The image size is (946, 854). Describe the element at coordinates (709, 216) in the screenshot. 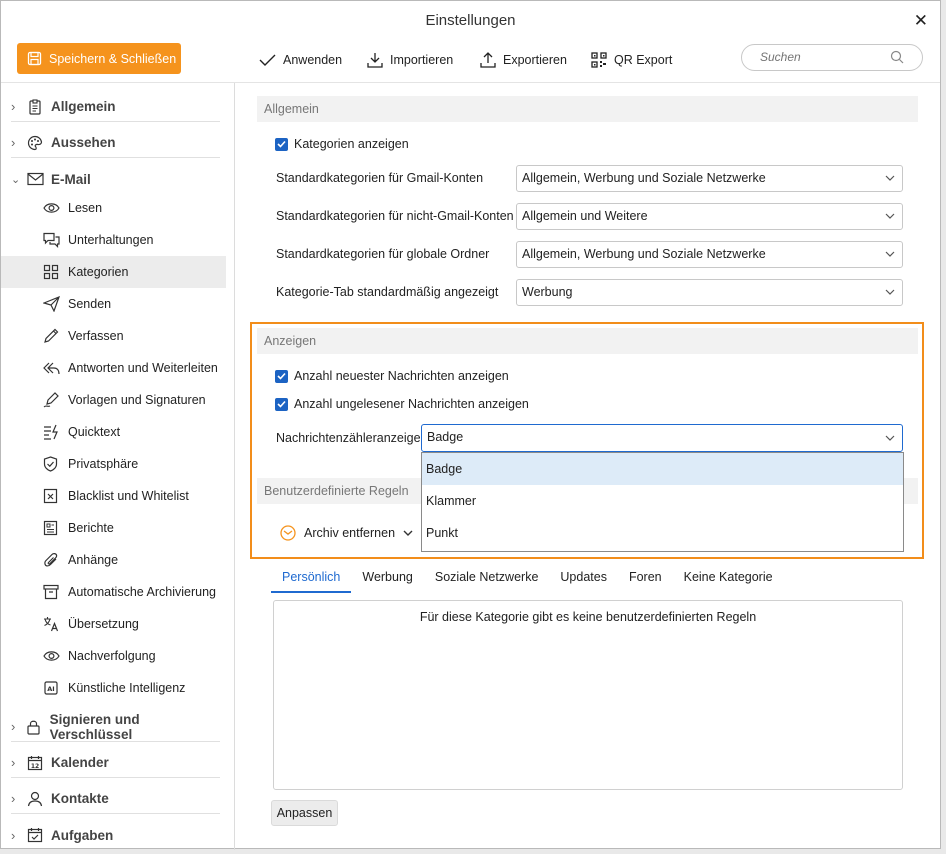

I see `non-gmail-categories-select: Allgemein und Weitere` at that location.